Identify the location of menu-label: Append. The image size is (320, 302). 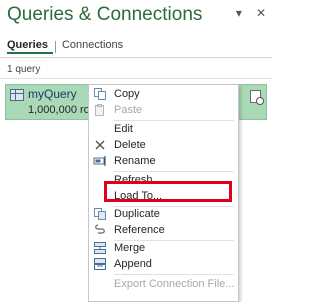
(133, 264).